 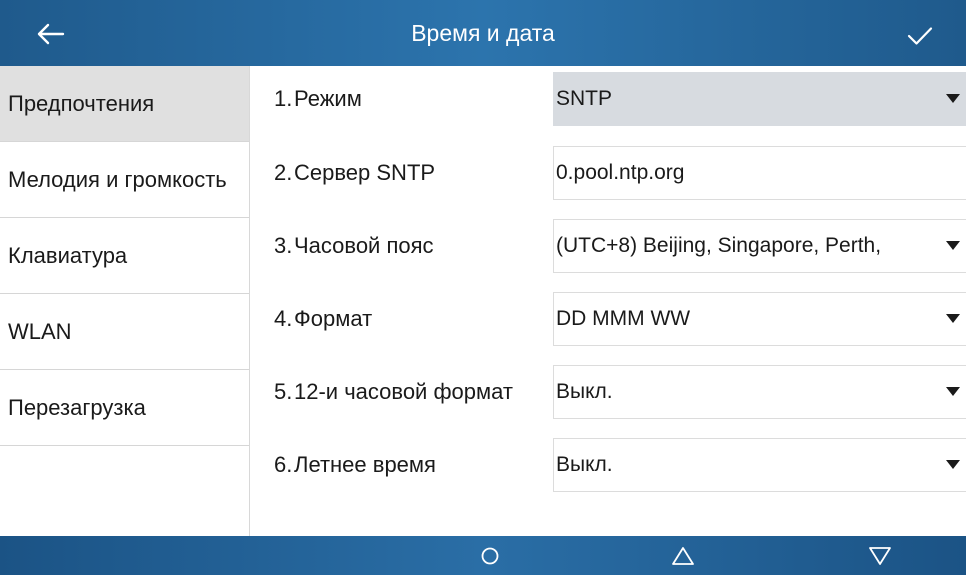 I want to click on mode-value: SNTP, so click(x=584, y=98).